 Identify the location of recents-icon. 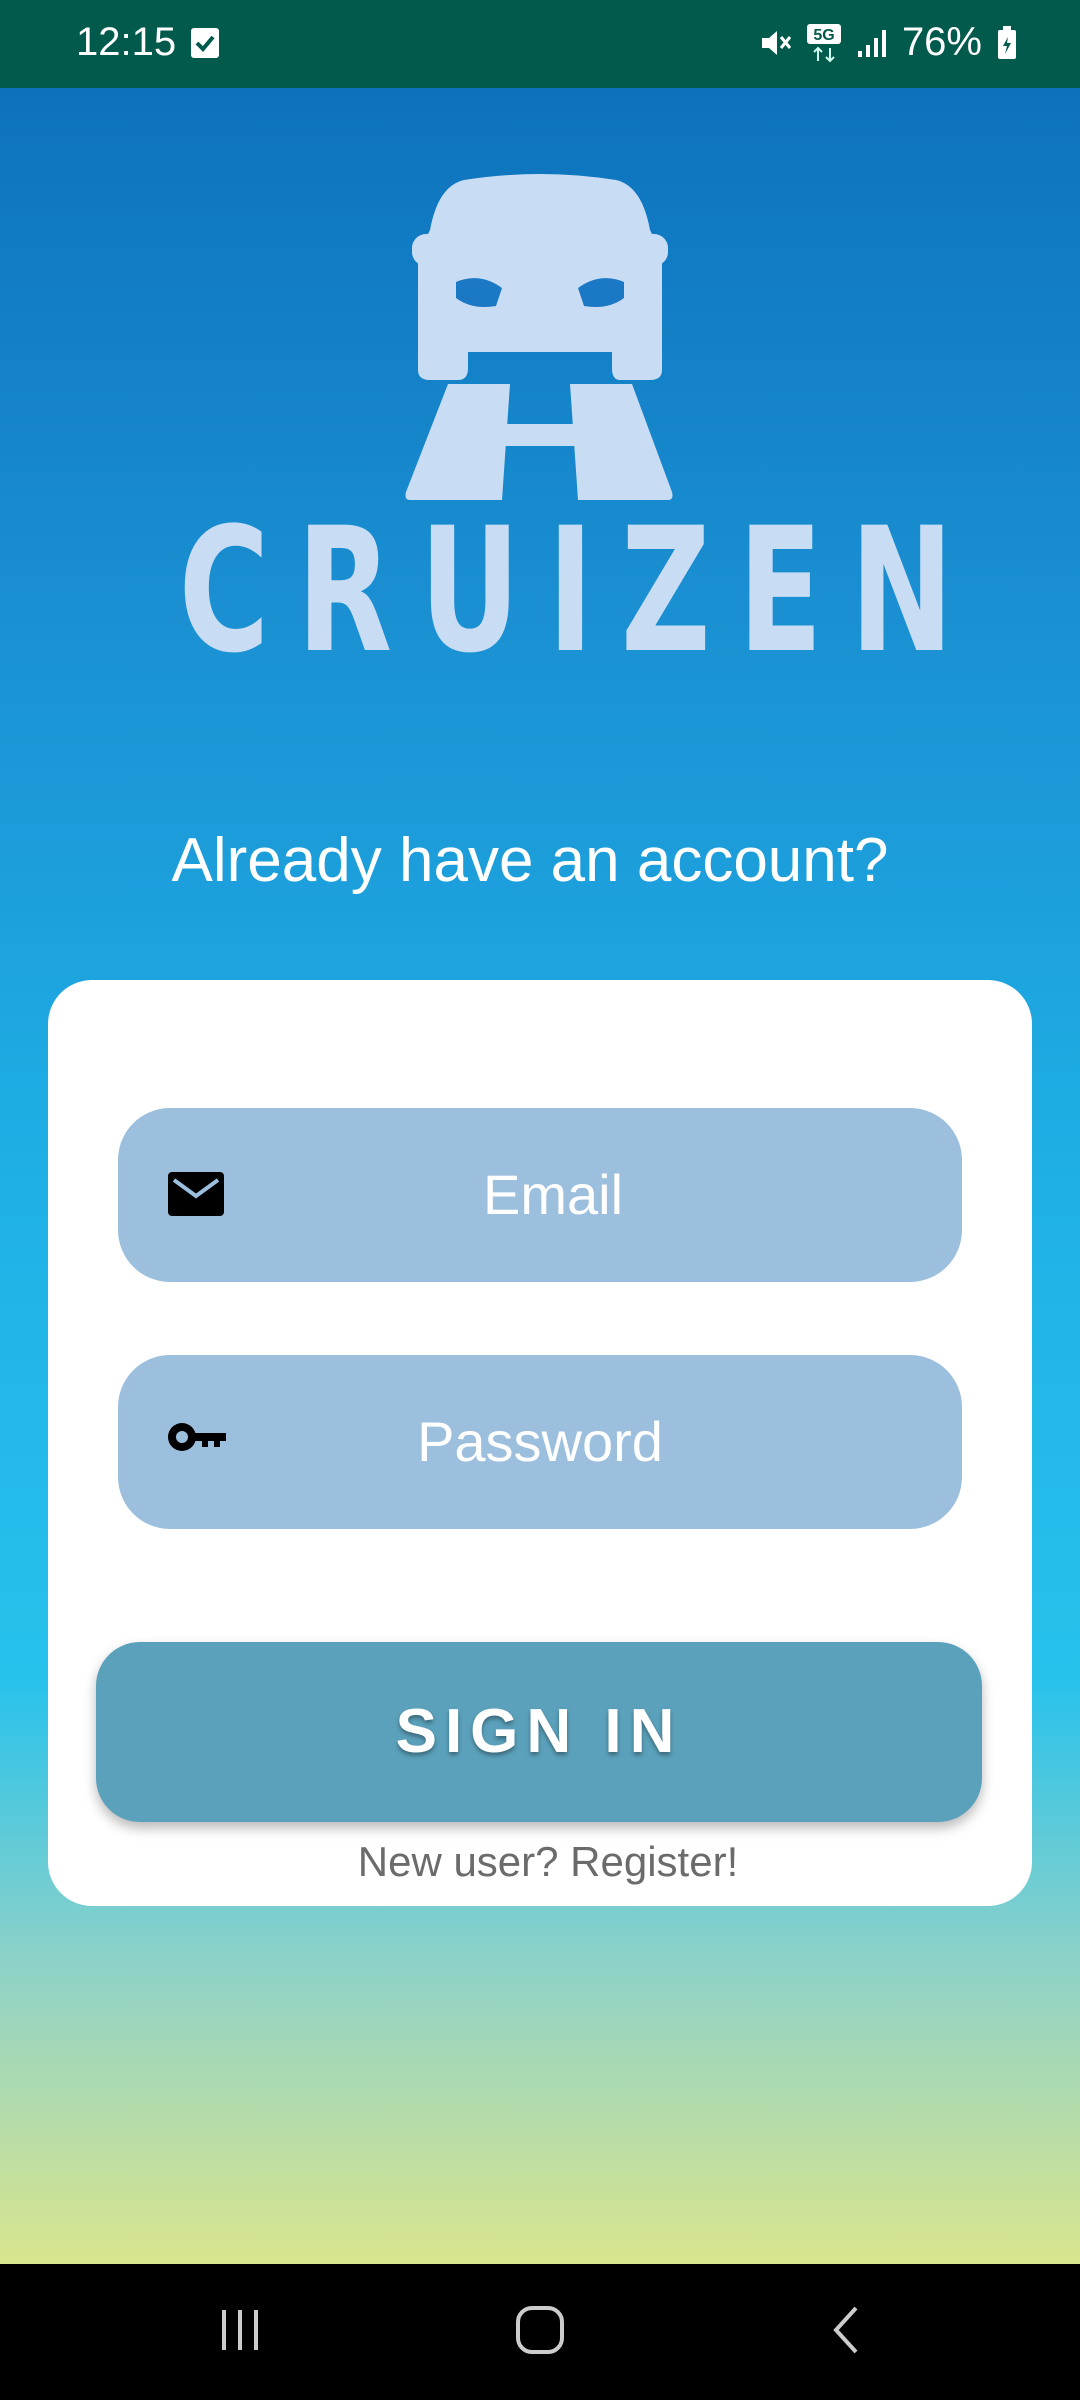
(240, 2330).